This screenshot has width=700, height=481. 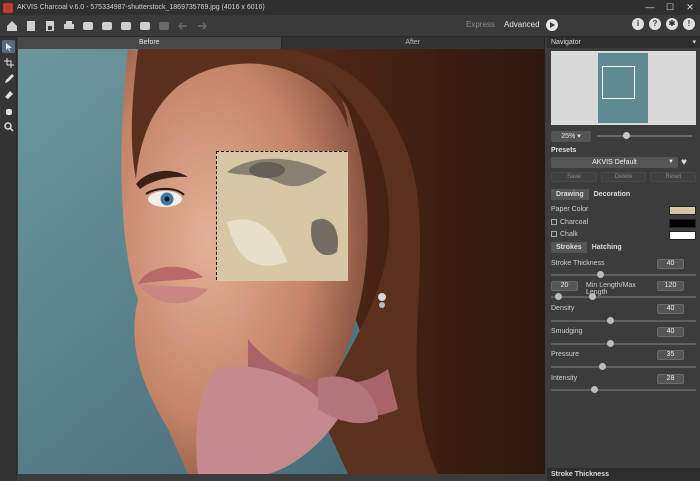 I want to click on delete-preset-button: Delete, so click(x=623, y=177).